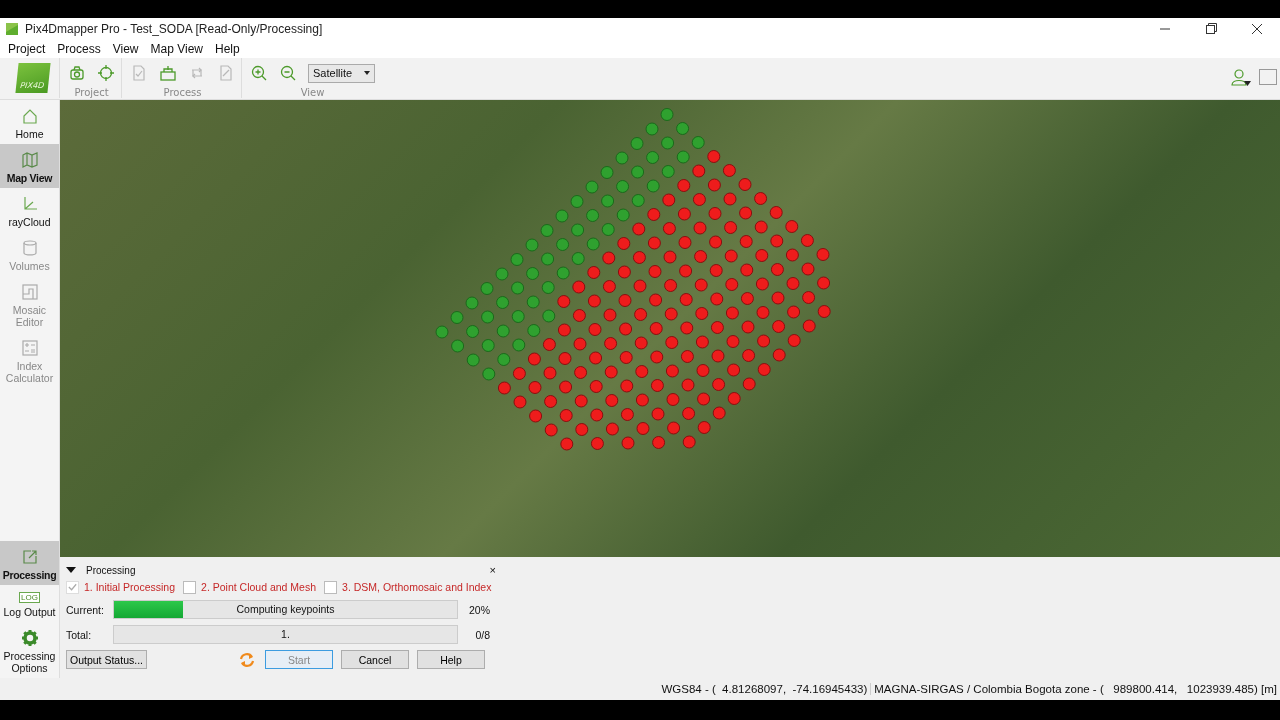  What do you see at coordinates (79, 49) in the screenshot?
I see `menu-item: Process` at bounding box center [79, 49].